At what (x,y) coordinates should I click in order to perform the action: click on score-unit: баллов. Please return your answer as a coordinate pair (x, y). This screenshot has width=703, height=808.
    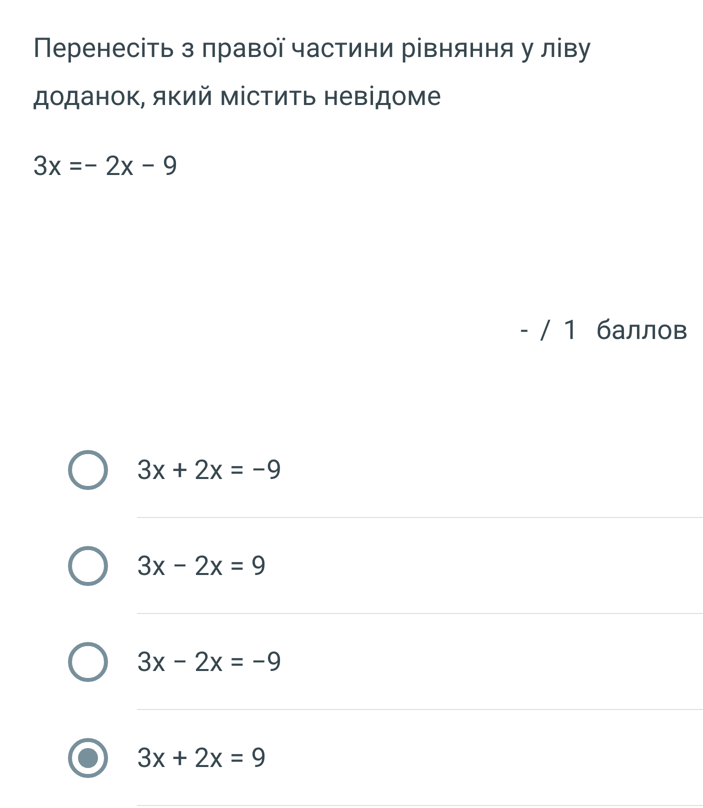
    Looking at the image, I should click on (642, 330).